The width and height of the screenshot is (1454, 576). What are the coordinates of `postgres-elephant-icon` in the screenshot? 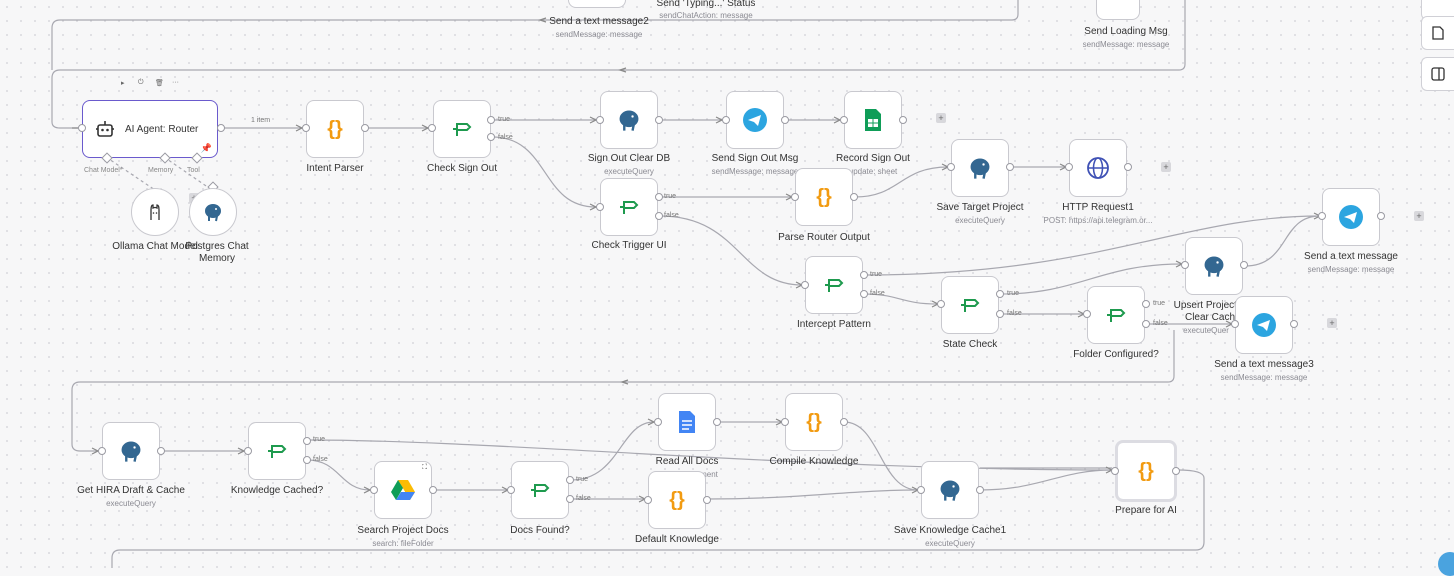 It's located at (629, 120).